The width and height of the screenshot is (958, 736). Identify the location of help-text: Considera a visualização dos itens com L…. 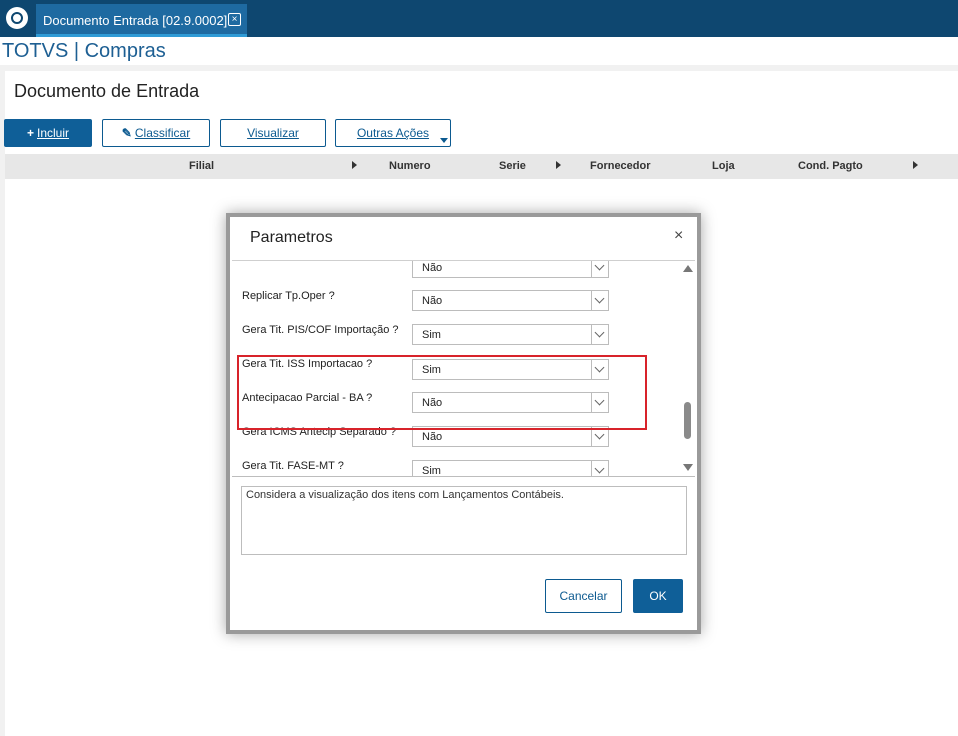
(405, 495).